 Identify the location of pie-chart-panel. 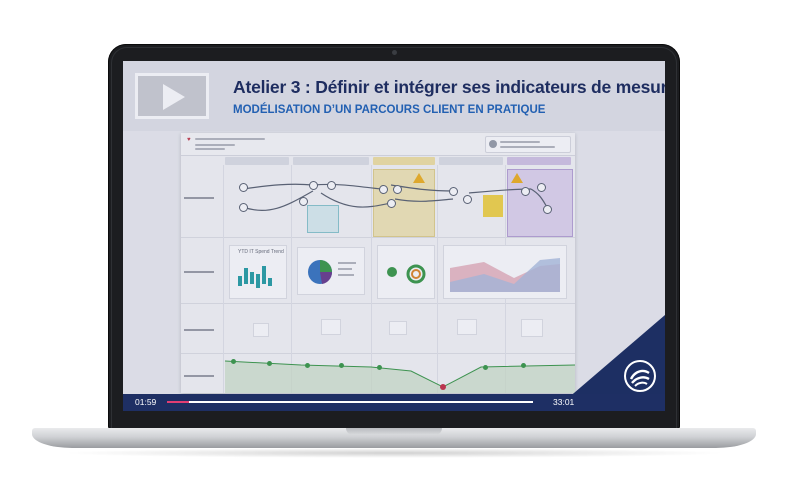
(331, 271).